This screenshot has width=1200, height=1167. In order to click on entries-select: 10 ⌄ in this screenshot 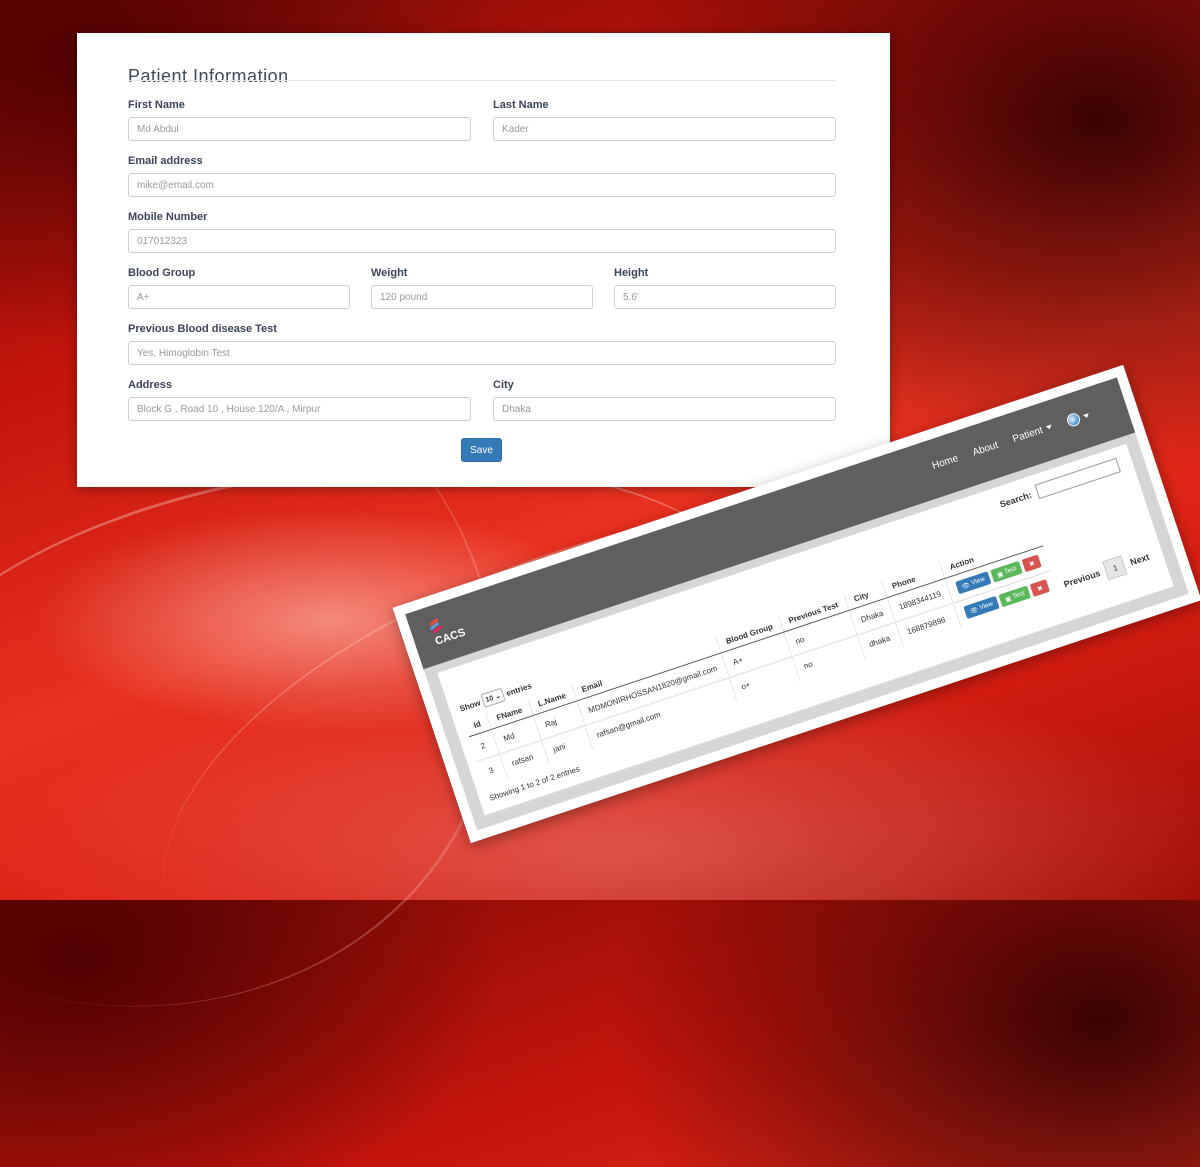, I will do `click(493, 697)`.